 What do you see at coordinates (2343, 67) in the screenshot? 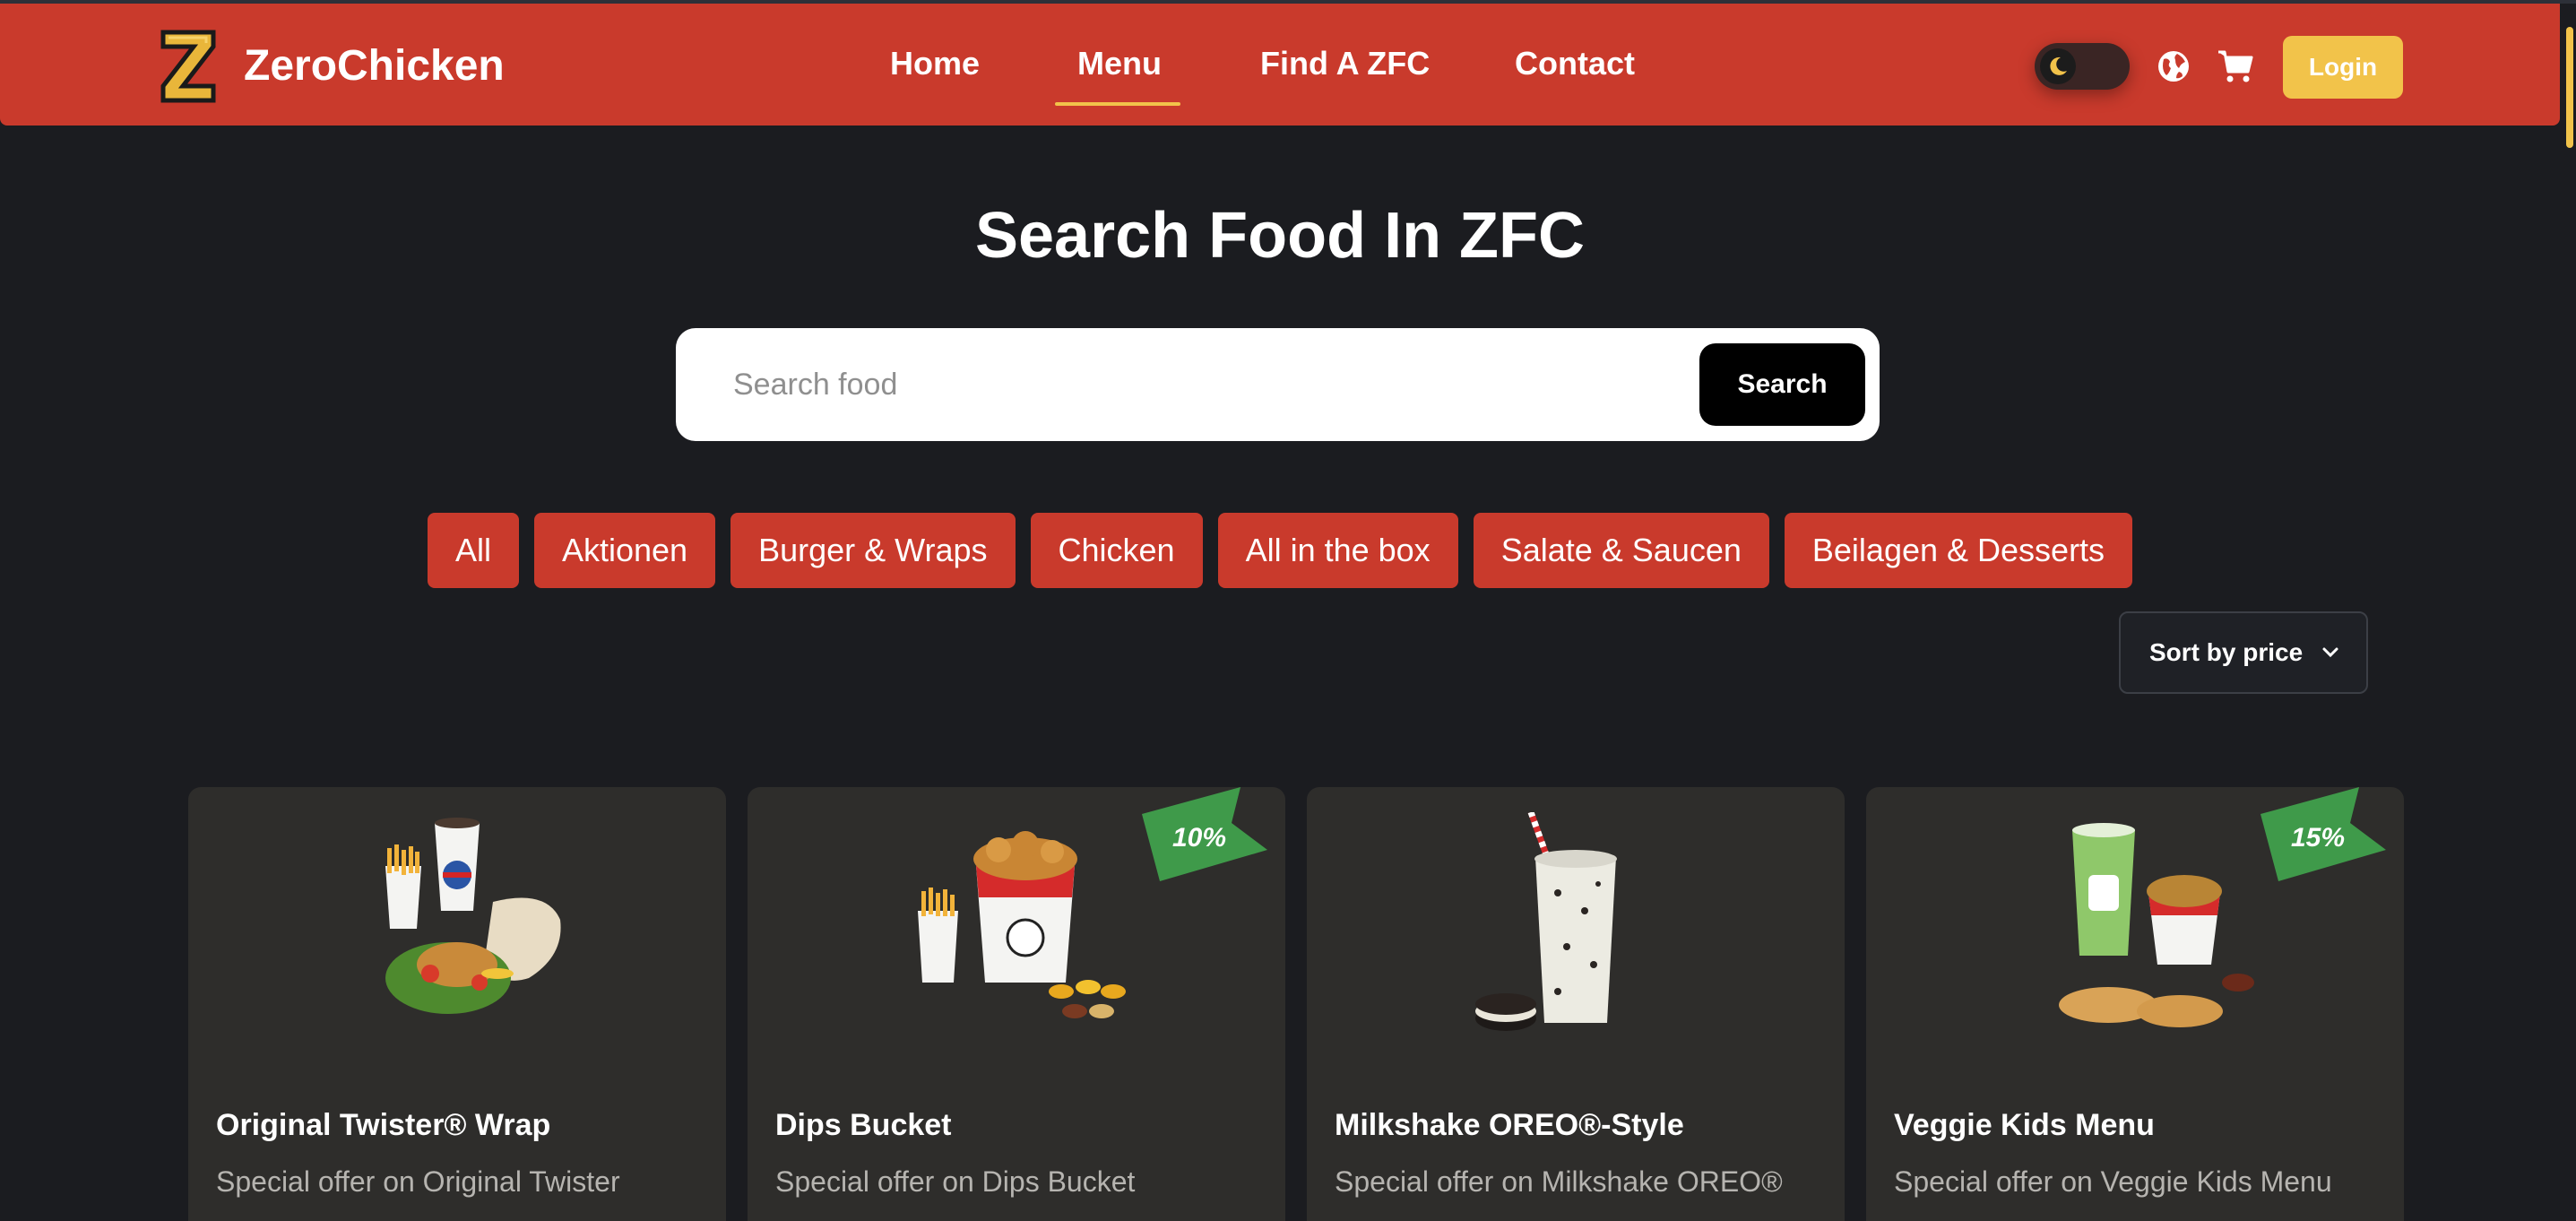
I see `login-button: Login` at bounding box center [2343, 67].